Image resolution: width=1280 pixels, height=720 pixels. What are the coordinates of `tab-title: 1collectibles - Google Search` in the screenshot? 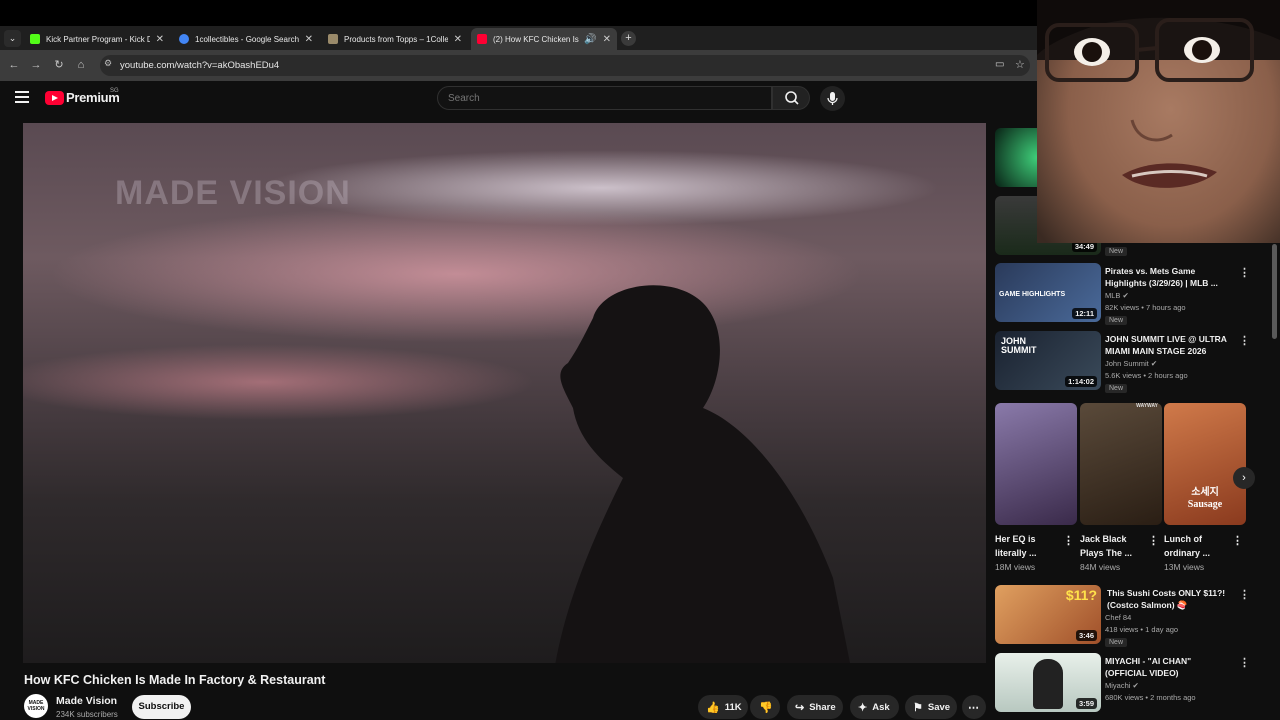 It's located at (247, 39).